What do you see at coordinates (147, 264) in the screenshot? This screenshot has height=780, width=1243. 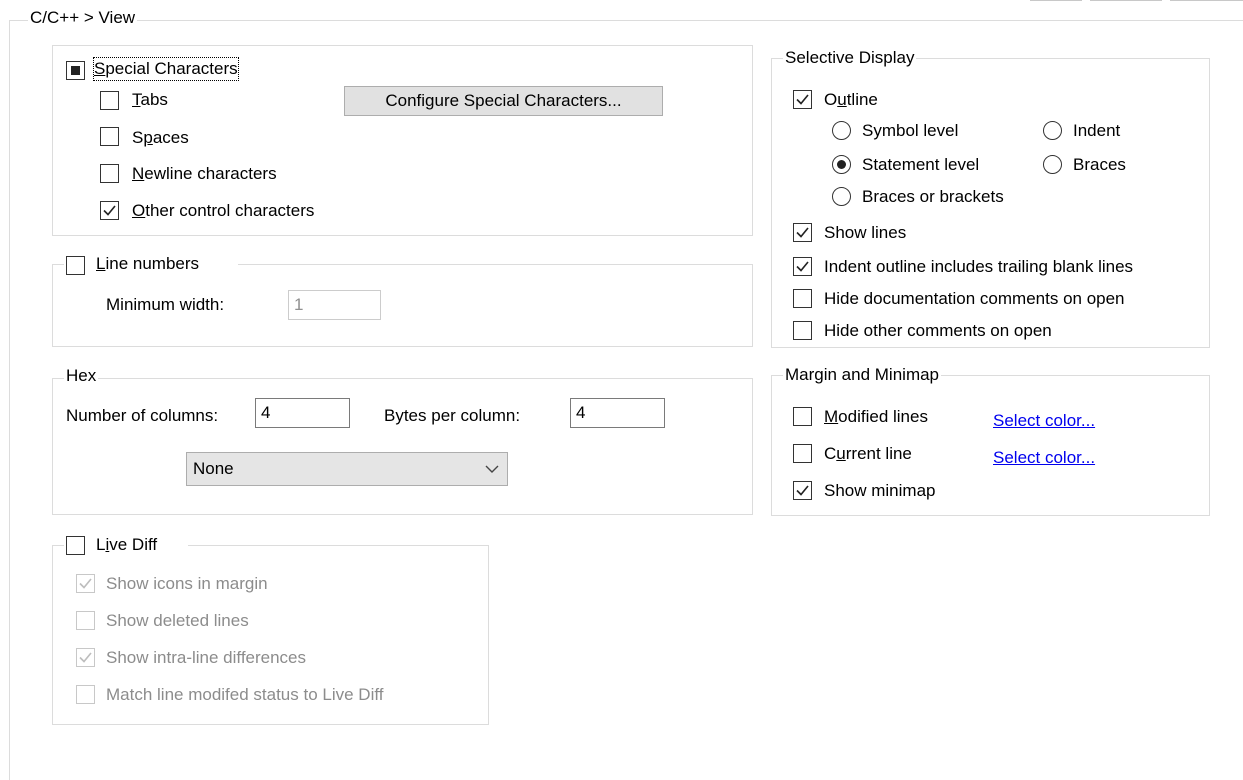 I see `line-numbers-label: Line numbers` at bounding box center [147, 264].